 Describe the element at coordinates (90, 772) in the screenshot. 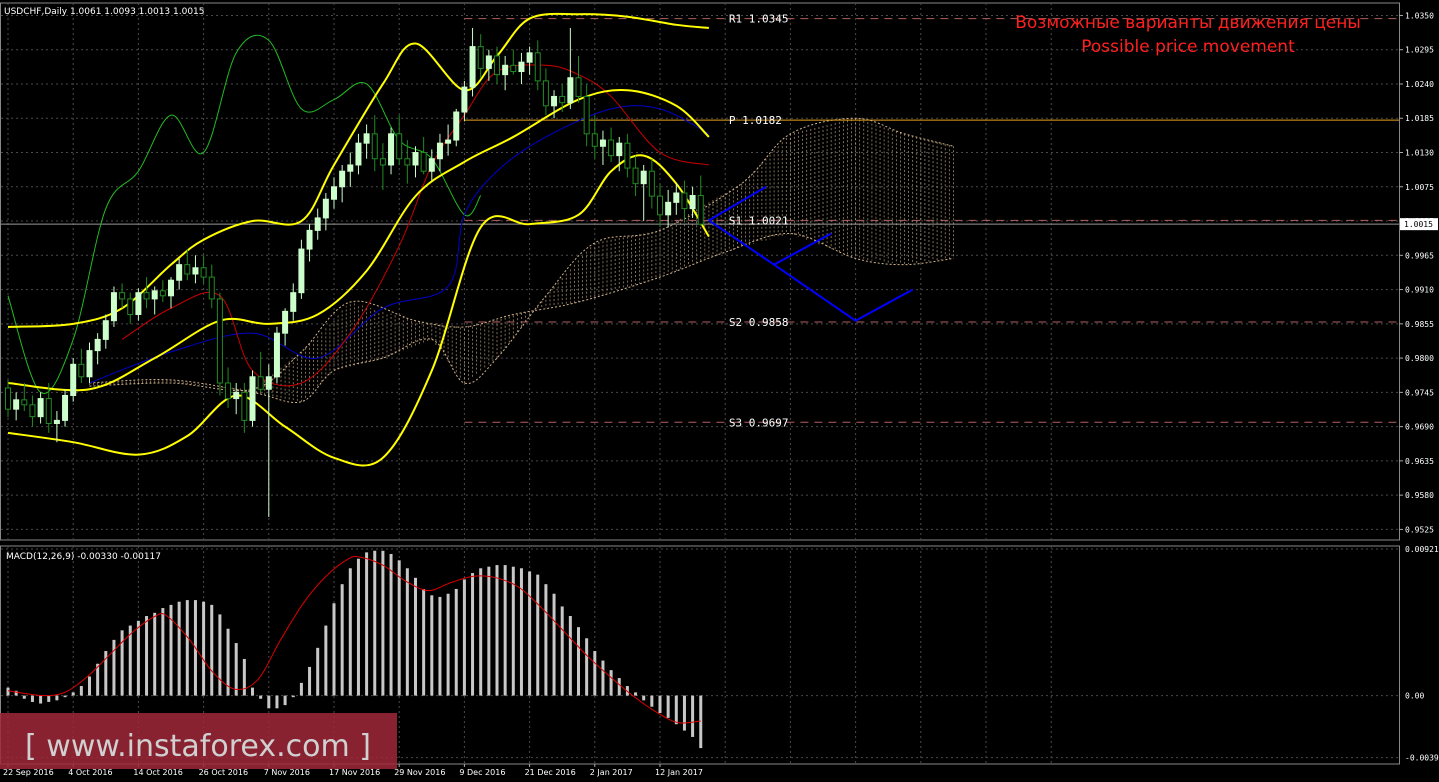

I see `date-tick-label: 4 Oct 2016` at that location.